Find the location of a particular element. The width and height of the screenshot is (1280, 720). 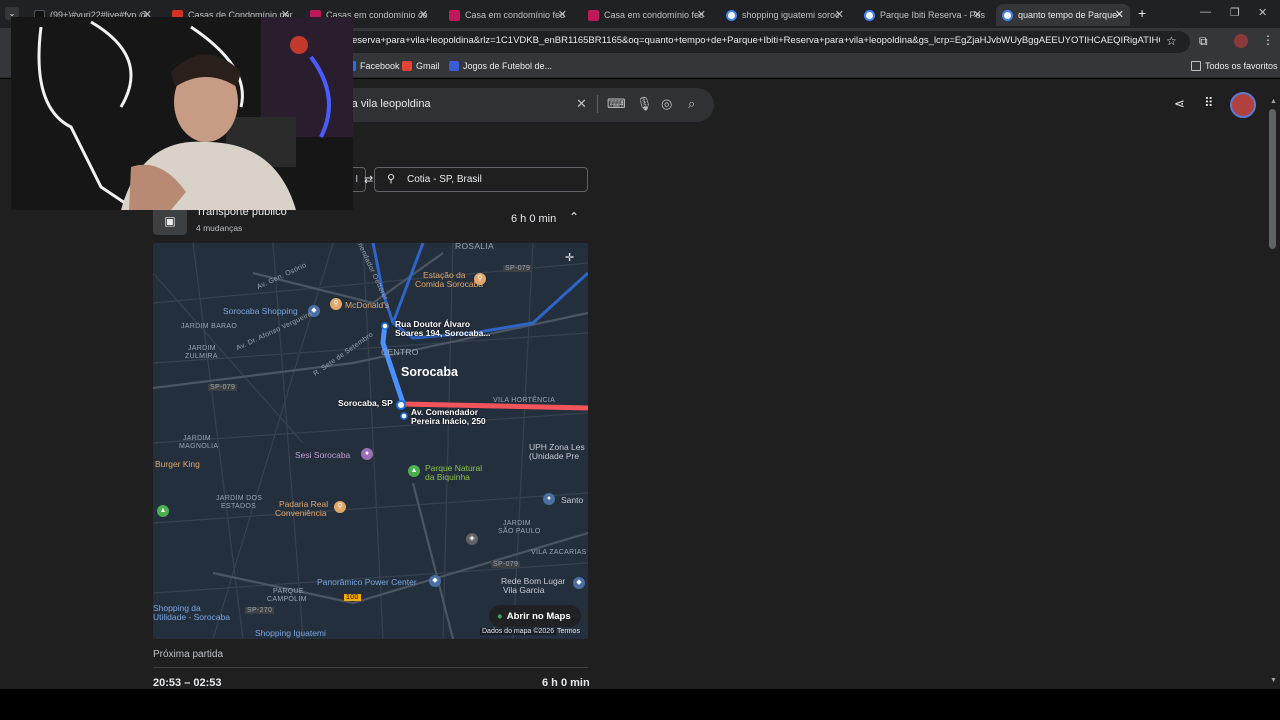

next-departure-label: Próxima partida is located at coordinates (188, 654).